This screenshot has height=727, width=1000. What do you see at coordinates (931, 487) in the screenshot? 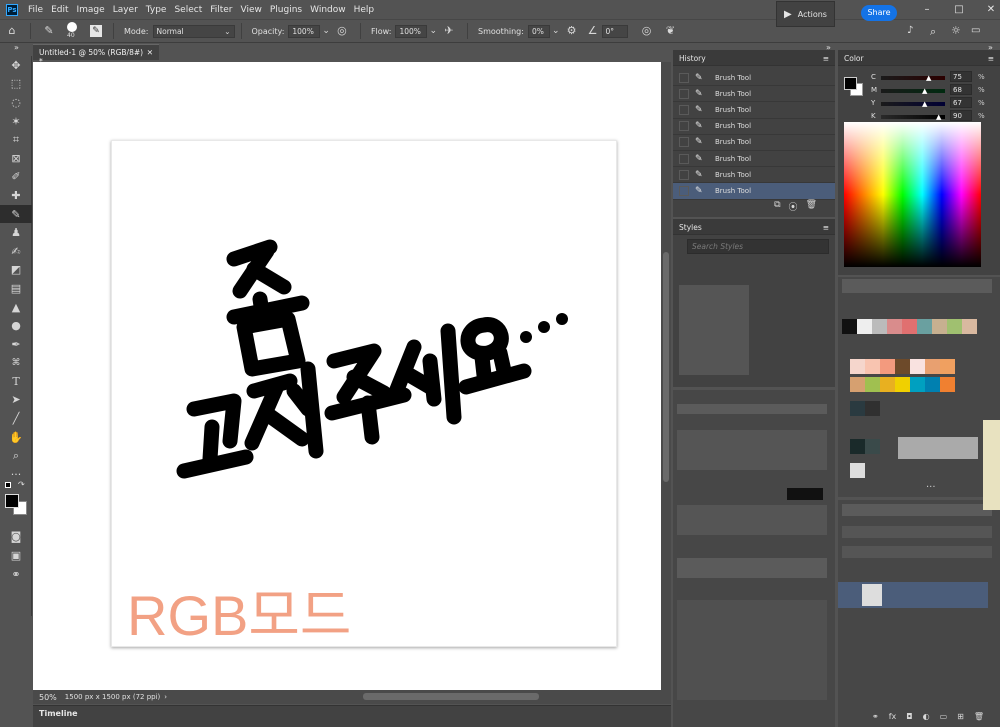
I see `more-icon: ···` at bounding box center [931, 487].